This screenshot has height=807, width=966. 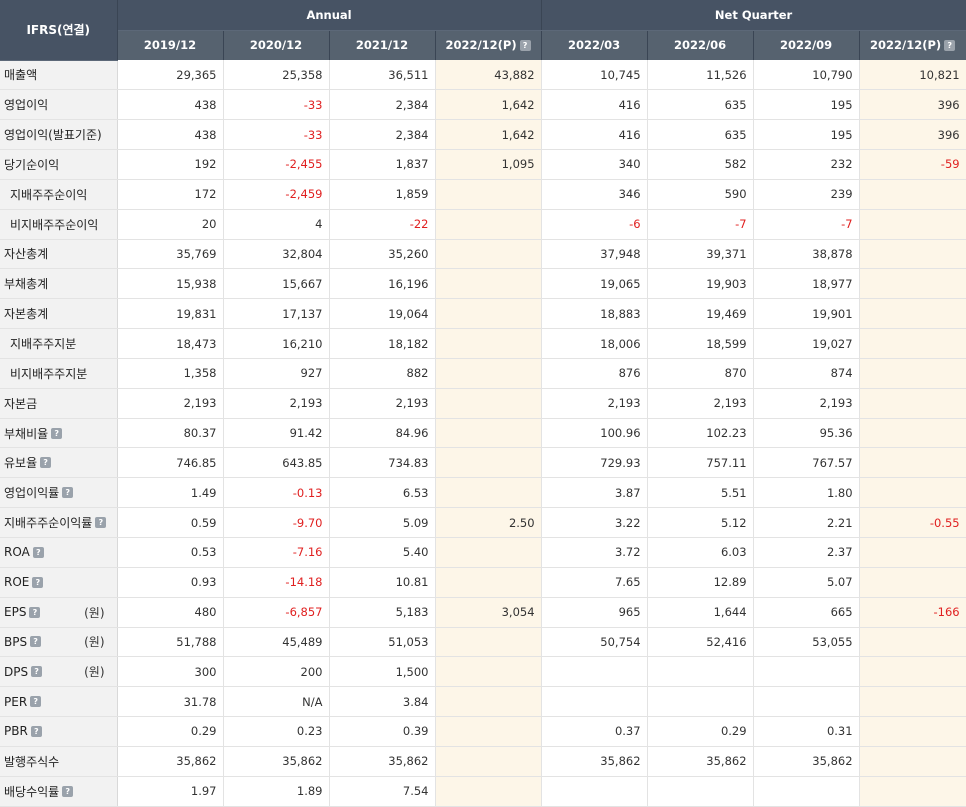 I want to click on row-label: 영업이익률?, so click(x=59, y=493).